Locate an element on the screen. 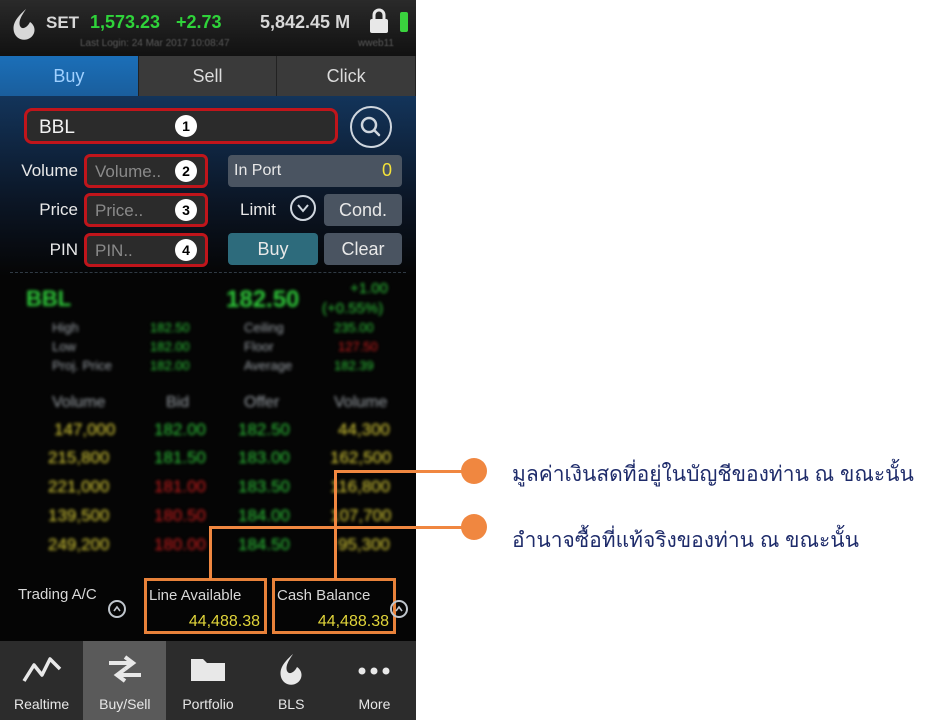 The image size is (952, 720). market-name: SET is located at coordinates (63, 22).